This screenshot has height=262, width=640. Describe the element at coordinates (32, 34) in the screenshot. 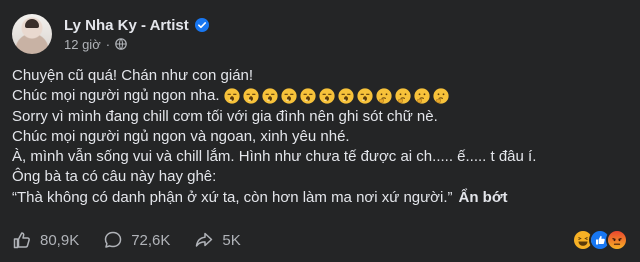

I see `author-avatar` at that location.